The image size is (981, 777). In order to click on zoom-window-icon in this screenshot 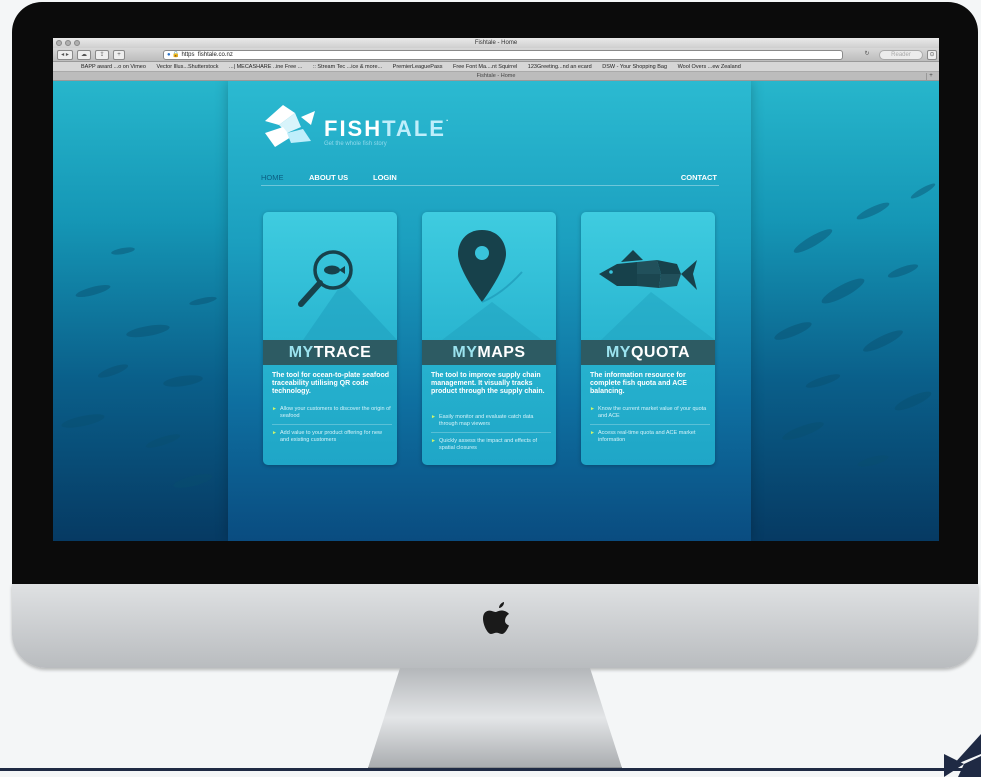, I will do `click(77, 43)`.